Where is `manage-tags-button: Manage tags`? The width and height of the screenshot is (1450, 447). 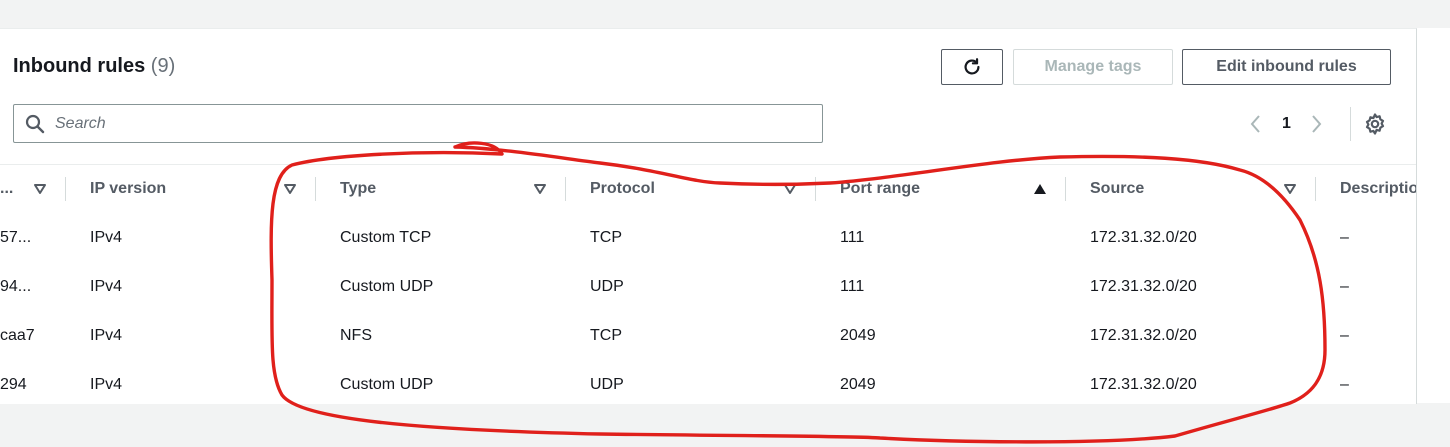 manage-tags-button: Manage tags is located at coordinates (1093, 67).